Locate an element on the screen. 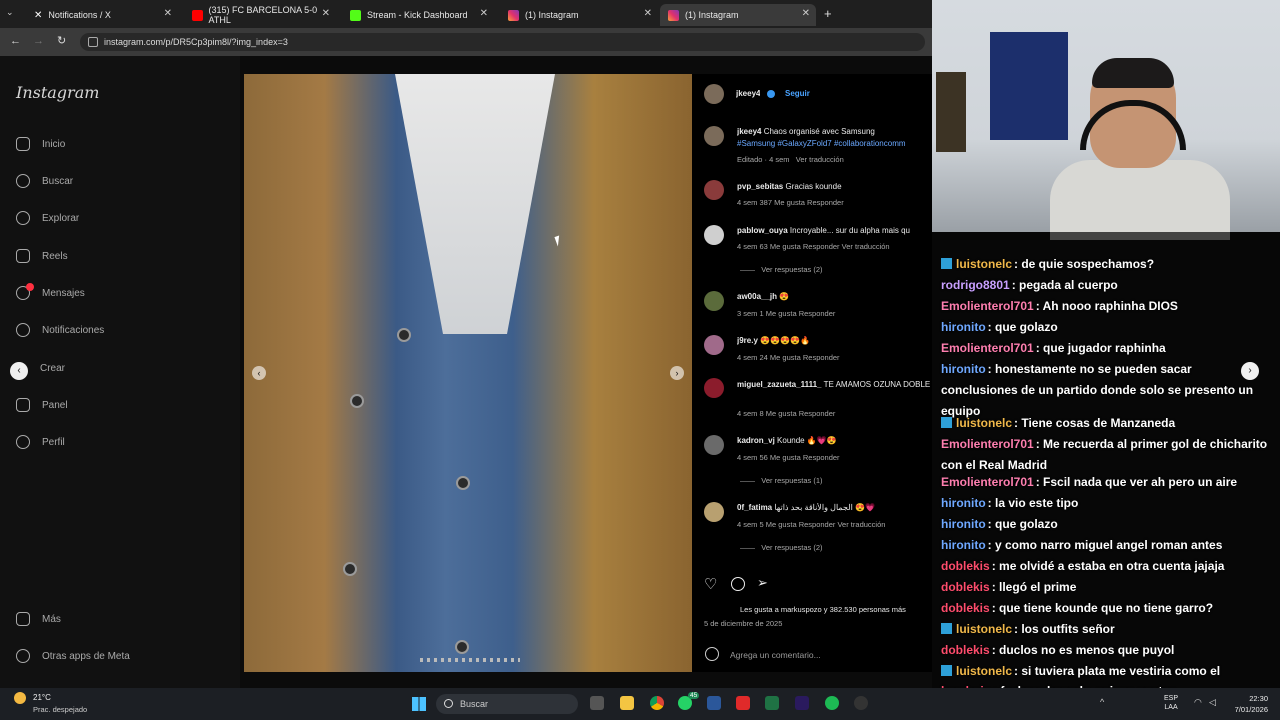  nav-create: Crear is located at coordinates (52, 368).